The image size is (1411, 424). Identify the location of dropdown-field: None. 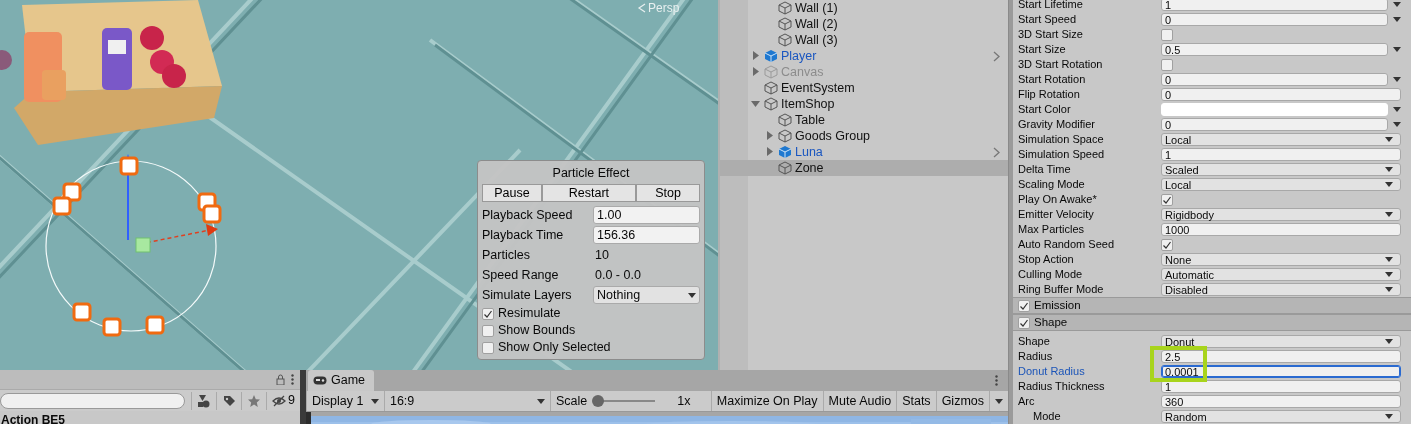
(1281, 259).